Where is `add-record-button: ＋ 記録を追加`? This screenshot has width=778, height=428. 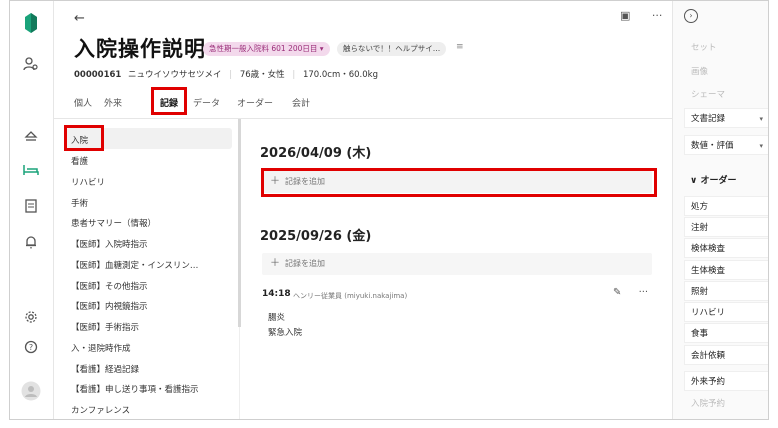
add-record-button: ＋ 記録を追加 is located at coordinates (457, 264).